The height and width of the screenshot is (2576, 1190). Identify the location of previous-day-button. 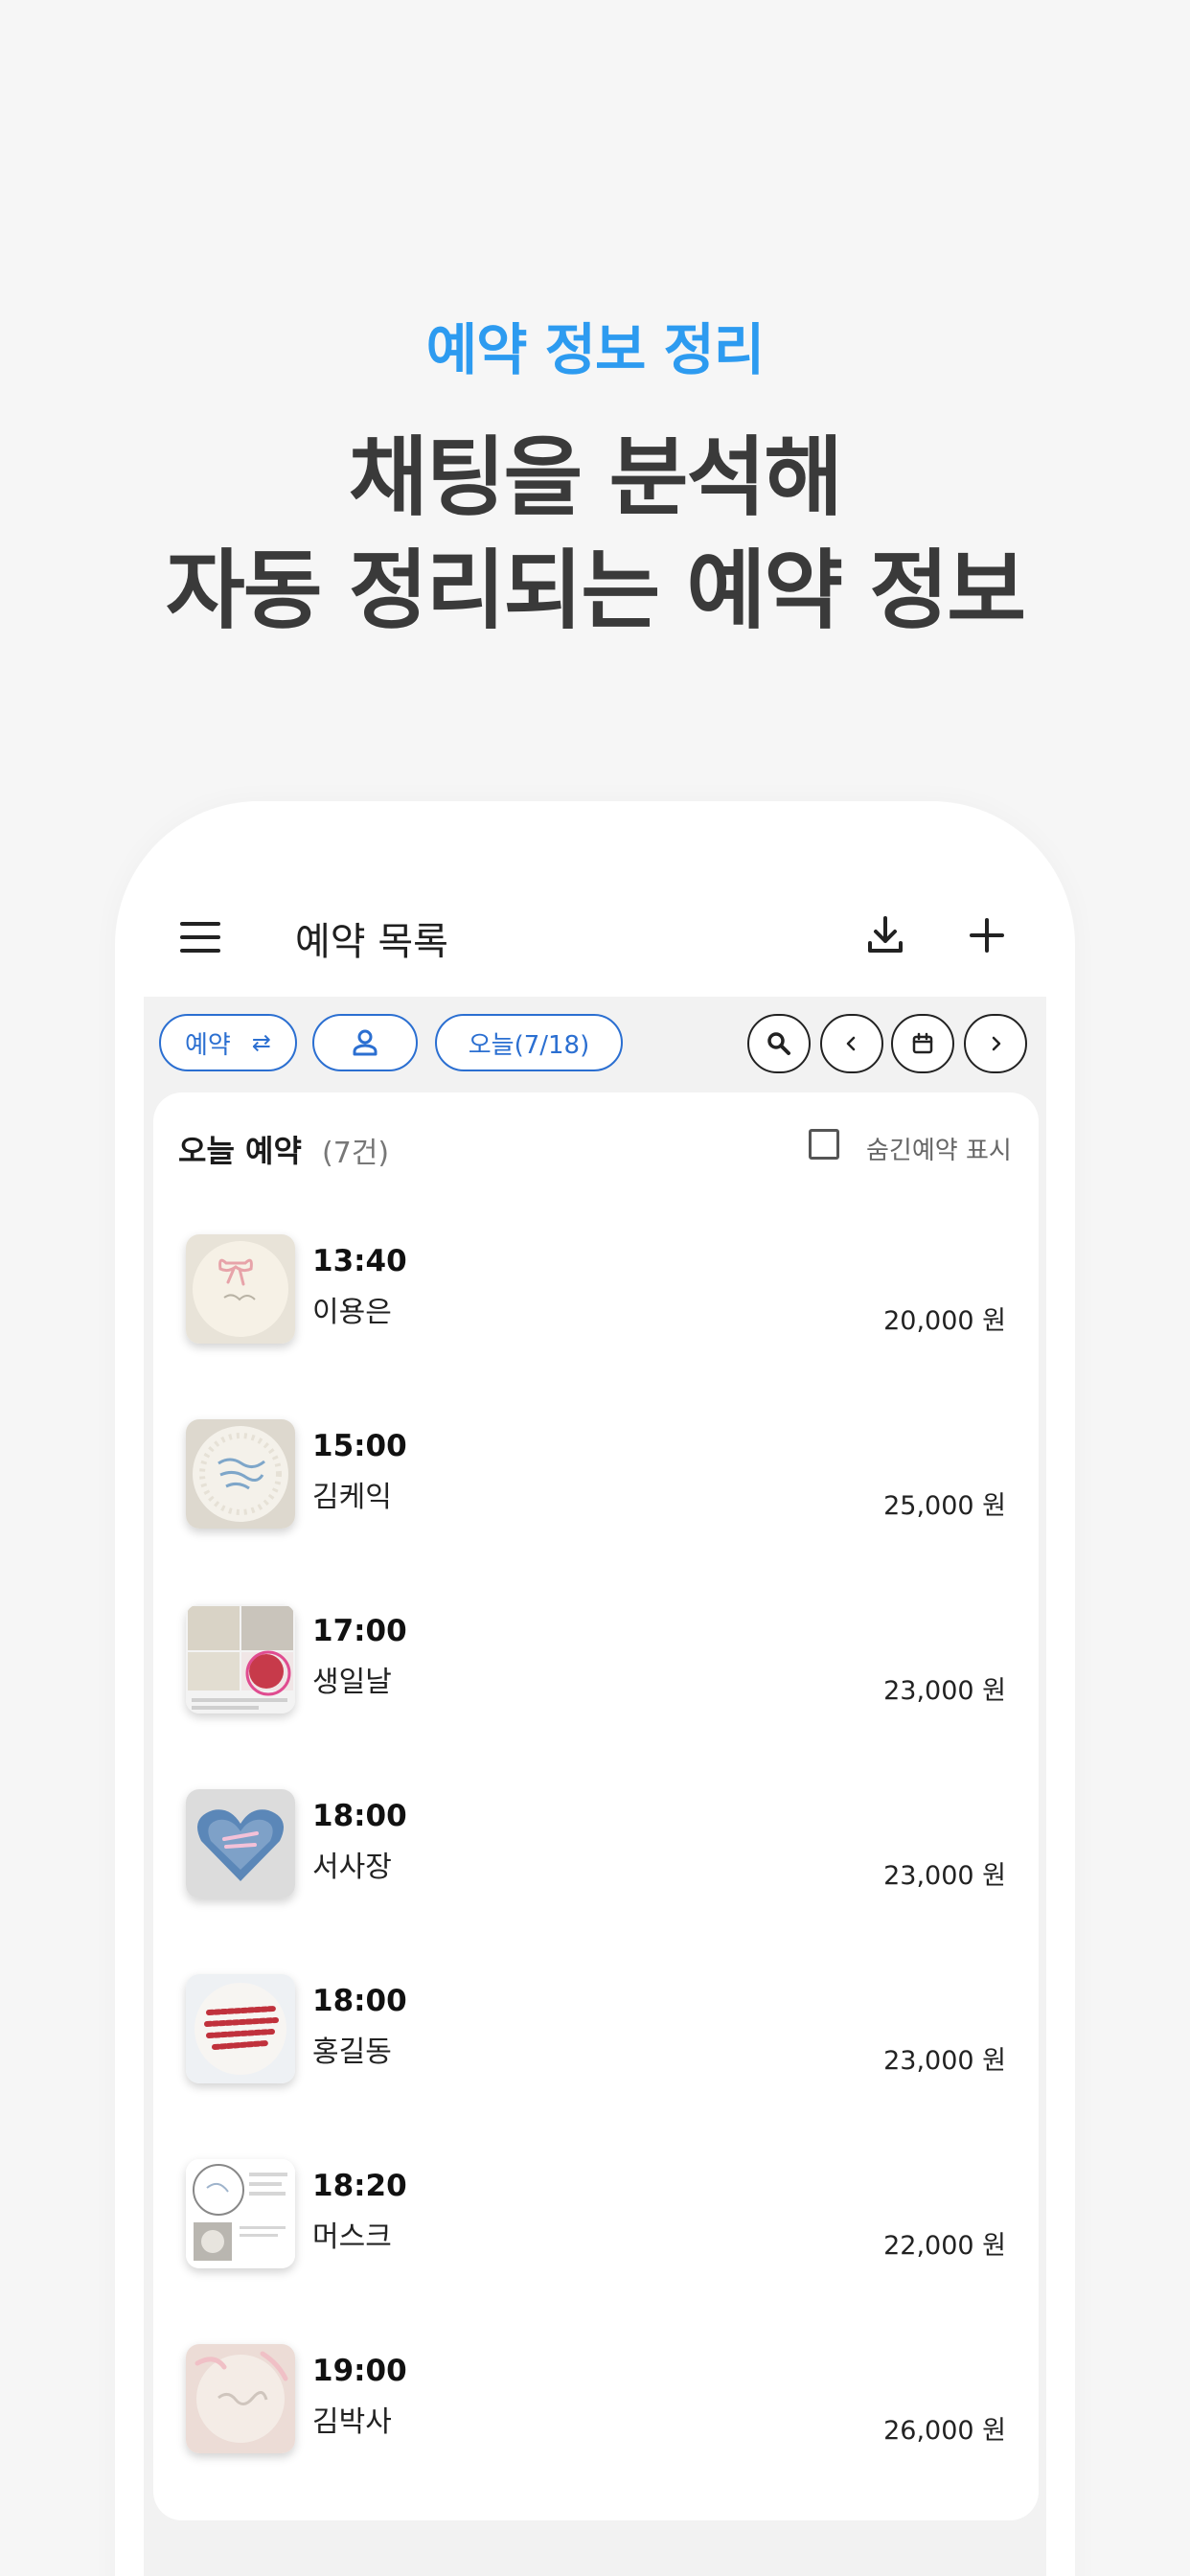
(852, 1043).